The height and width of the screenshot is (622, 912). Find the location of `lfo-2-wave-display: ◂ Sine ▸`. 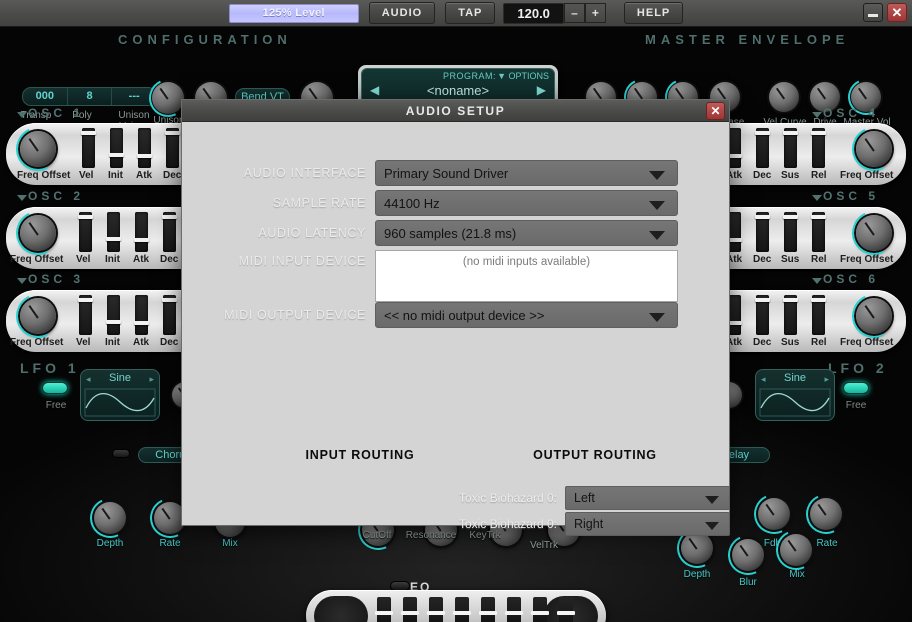

lfo-2-wave-display: ◂ Sine ▸ is located at coordinates (795, 395).